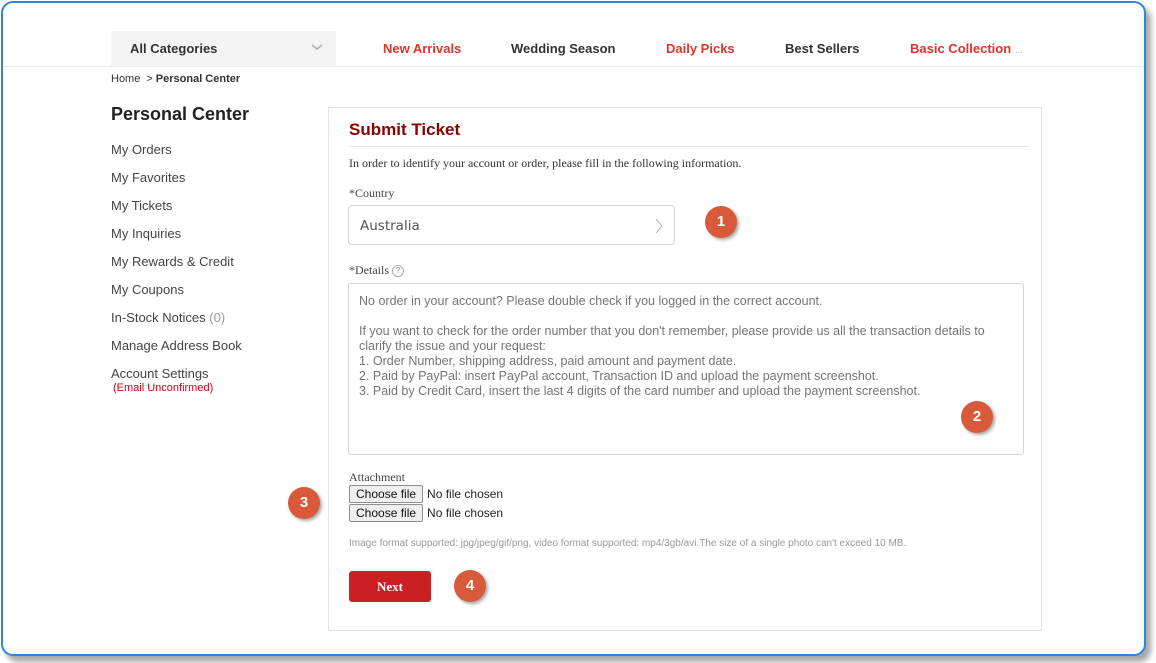 The image size is (1156, 663). I want to click on breadcrumb: Home > Personal Center, so click(175, 79).